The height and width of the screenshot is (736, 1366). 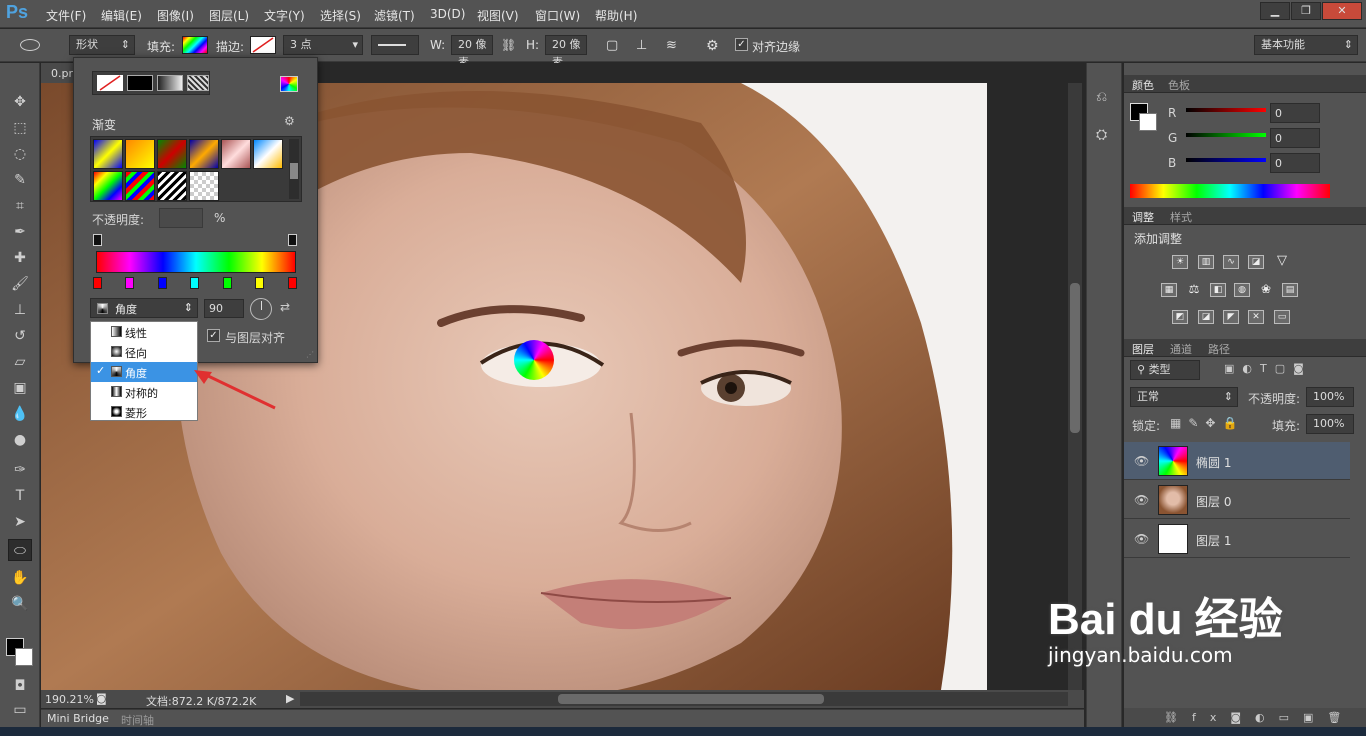 I want to click on solid-color-button, so click(x=140, y=83).